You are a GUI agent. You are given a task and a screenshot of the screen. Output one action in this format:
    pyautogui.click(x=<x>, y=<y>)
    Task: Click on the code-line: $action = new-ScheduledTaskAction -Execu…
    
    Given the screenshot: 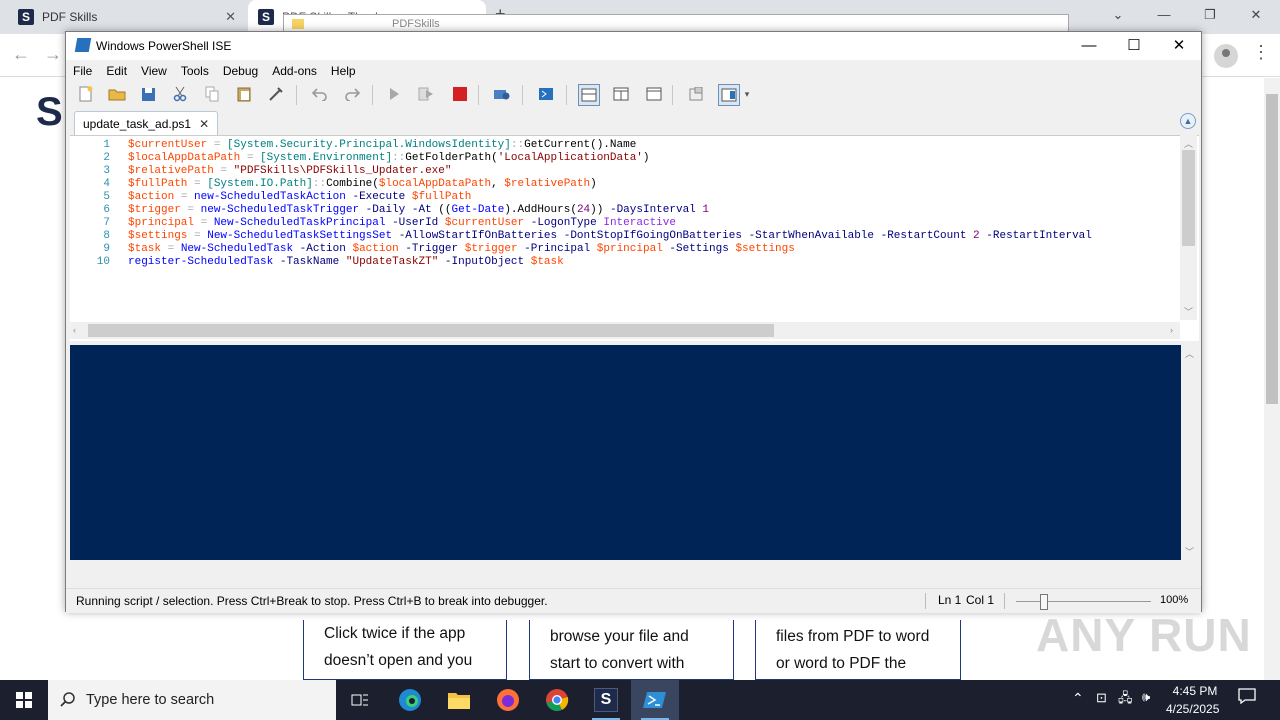 What is the action you would take?
    pyautogui.click(x=653, y=197)
    